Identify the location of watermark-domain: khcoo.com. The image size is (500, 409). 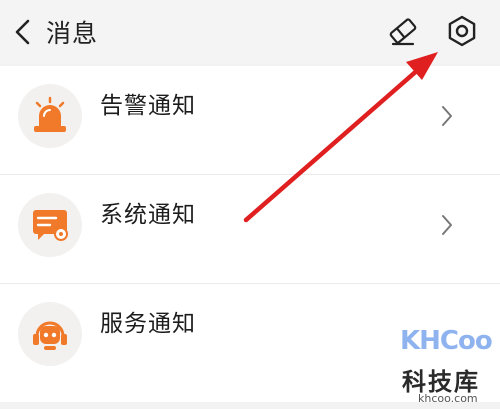
(448, 398).